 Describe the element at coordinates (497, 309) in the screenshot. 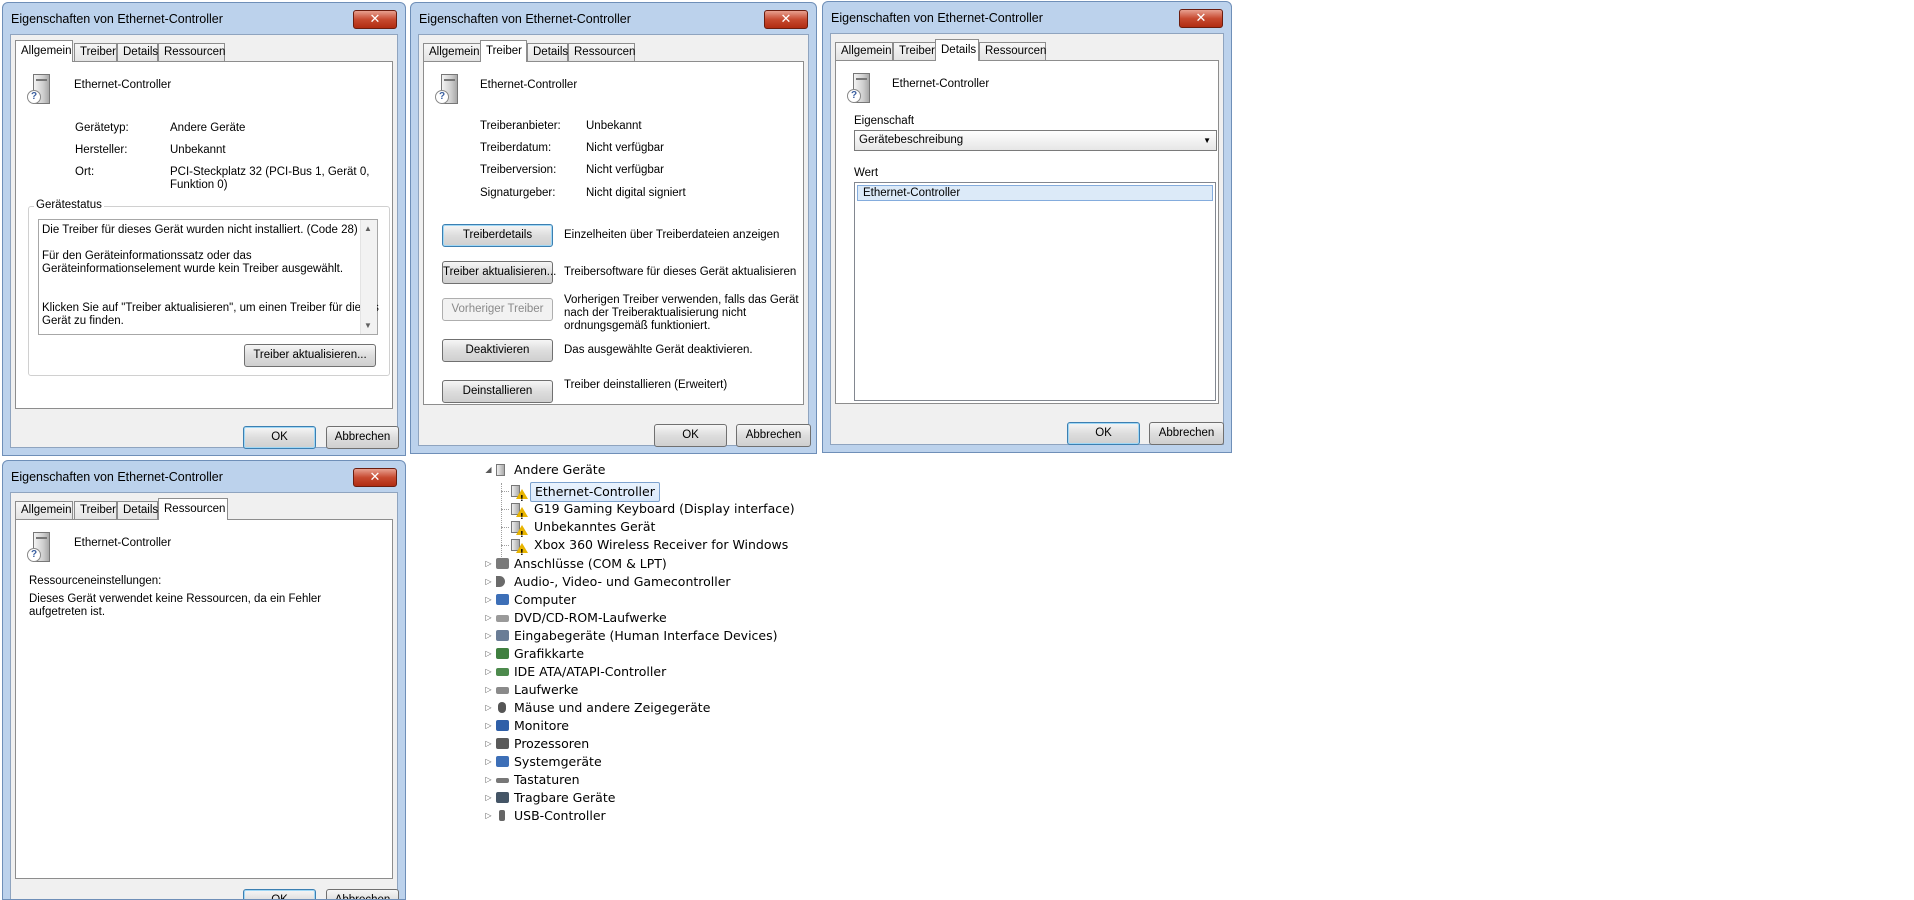

I see `rollback-driver-button: Vorheriger Treiber` at that location.